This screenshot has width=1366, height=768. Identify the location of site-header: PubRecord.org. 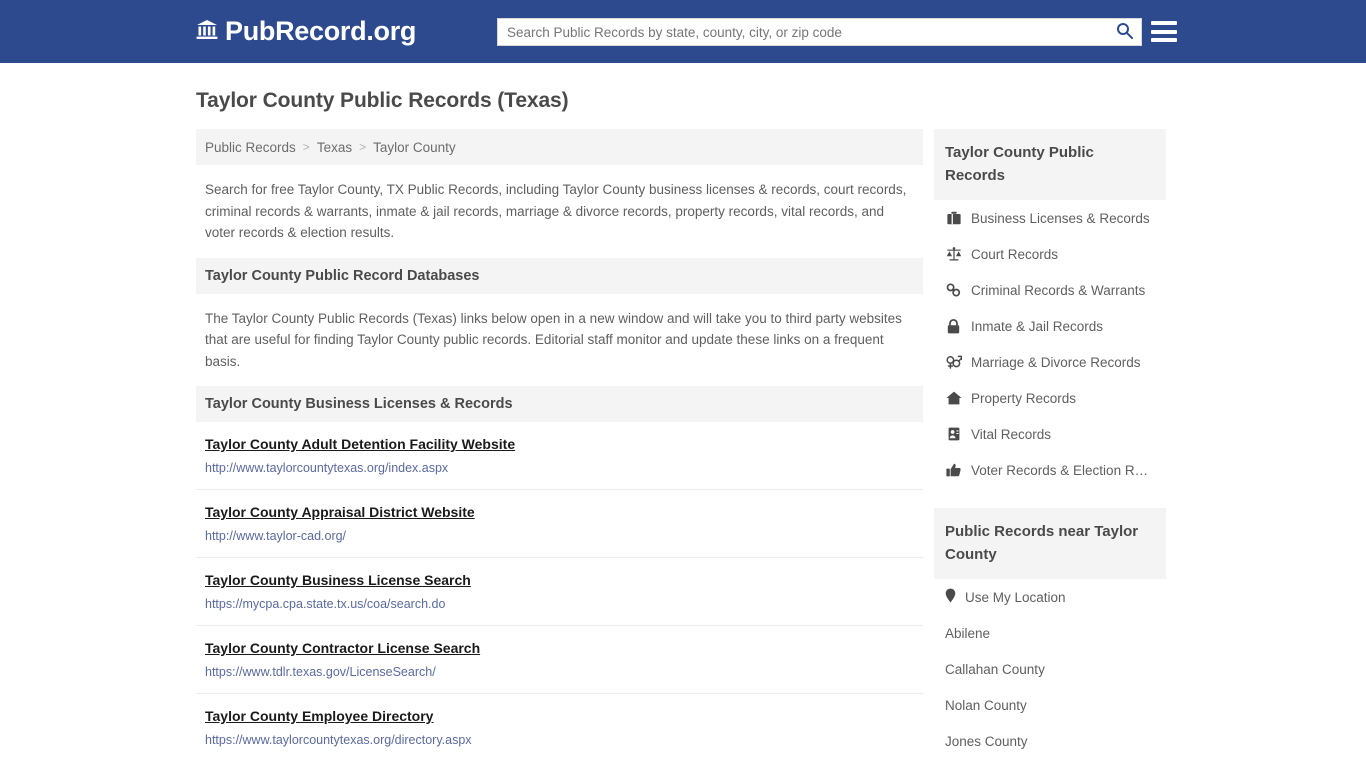
(683, 31).